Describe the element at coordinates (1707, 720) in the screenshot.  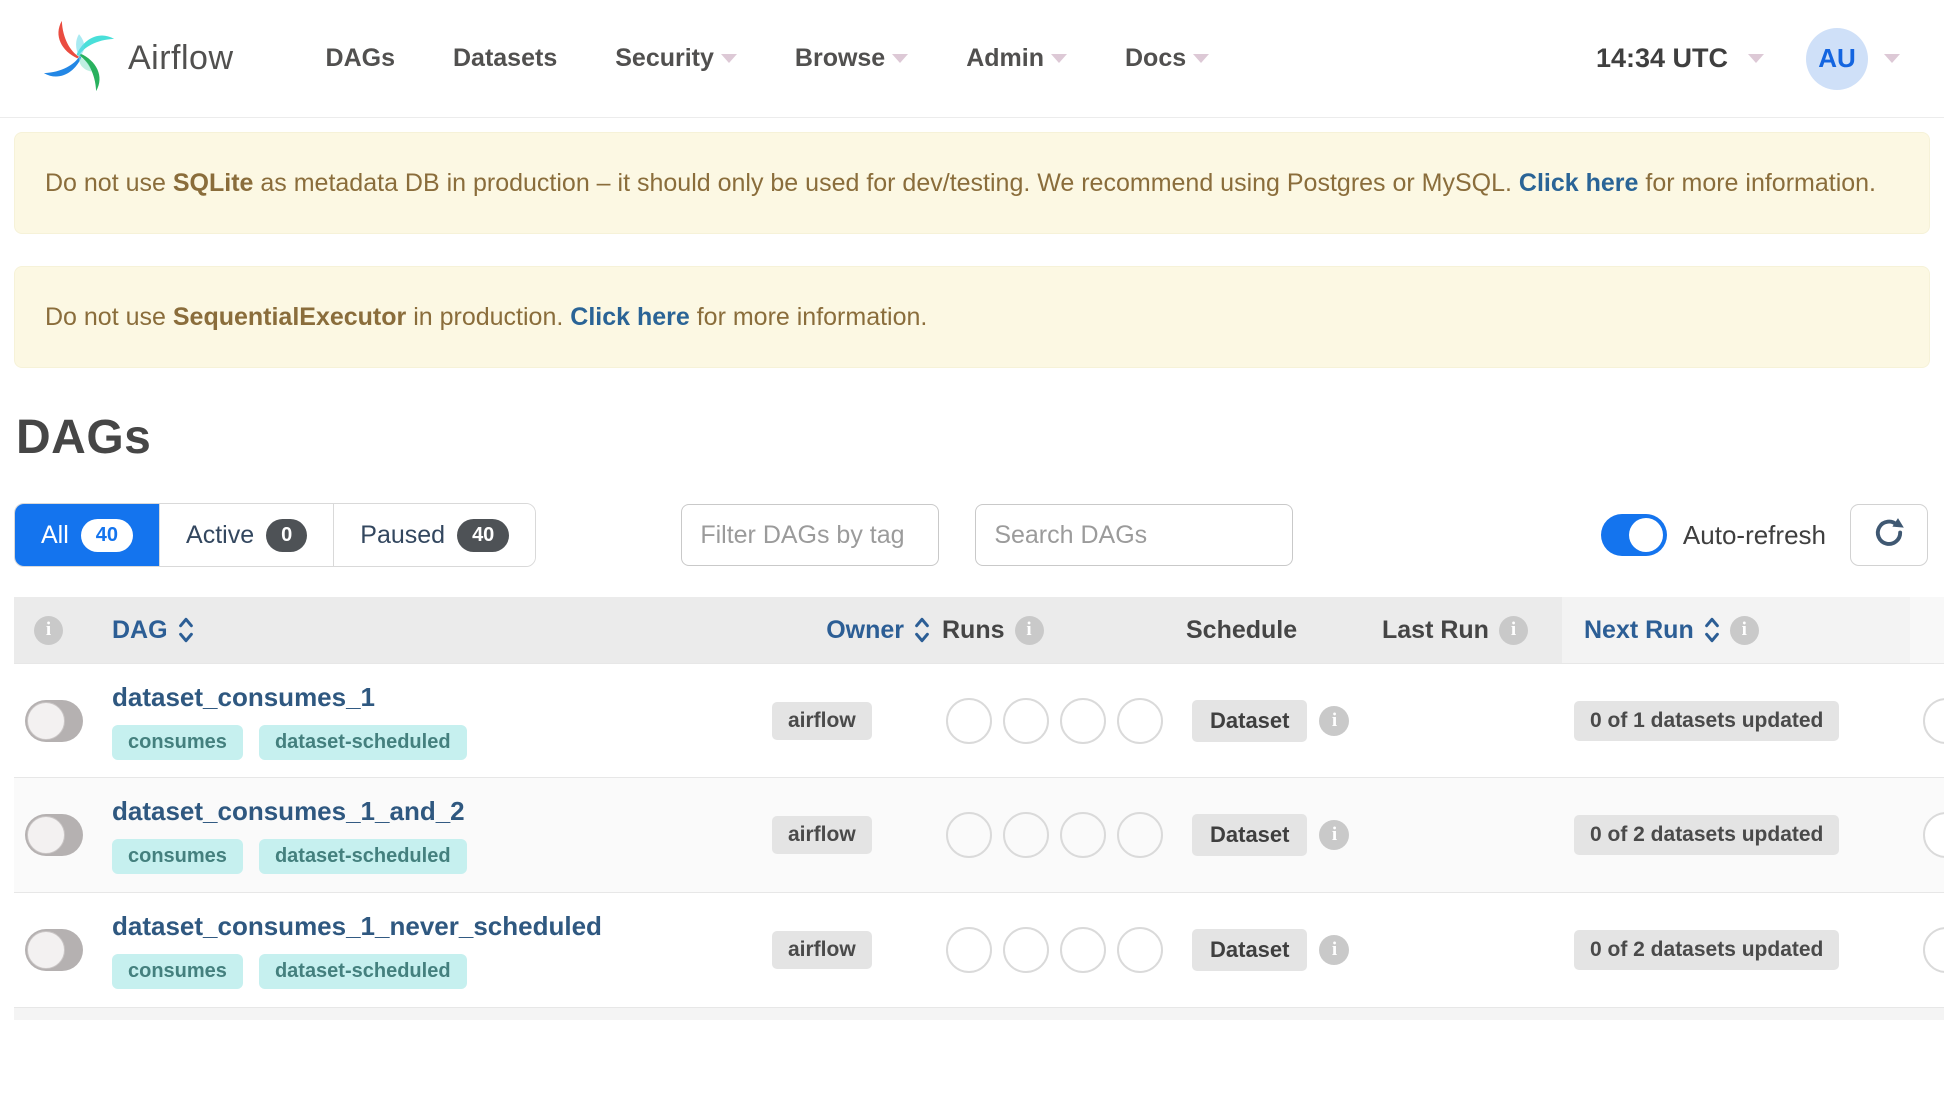
I see `next-run-badge: 0 of 1 datasets updated` at that location.